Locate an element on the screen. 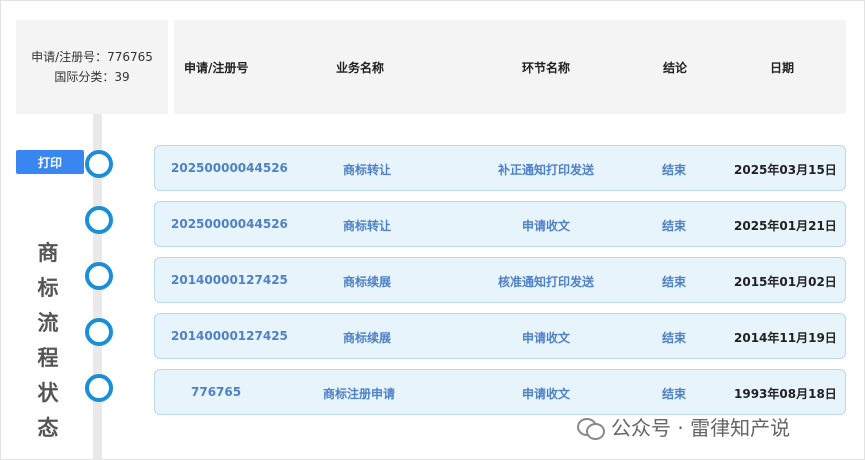  header-stage: 环节名称 is located at coordinates (546, 68).